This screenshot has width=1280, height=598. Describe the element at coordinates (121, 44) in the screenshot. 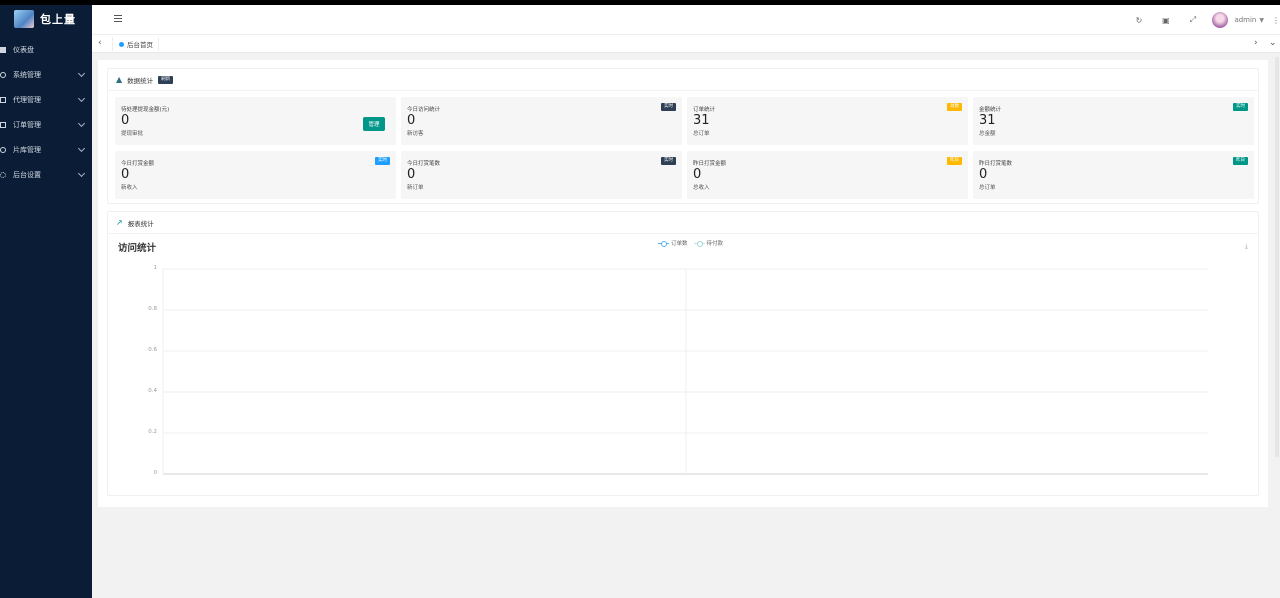

I see `active-dot-icon` at that location.